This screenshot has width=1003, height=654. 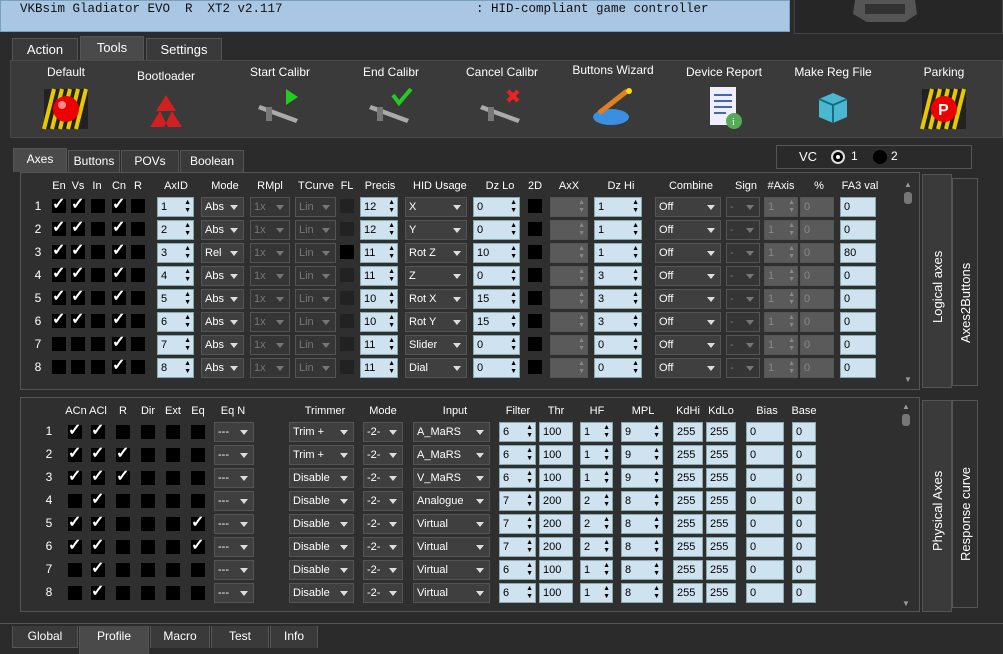 What do you see at coordinates (184, 49) in the screenshot?
I see `tab-settings: Settings` at bounding box center [184, 49].